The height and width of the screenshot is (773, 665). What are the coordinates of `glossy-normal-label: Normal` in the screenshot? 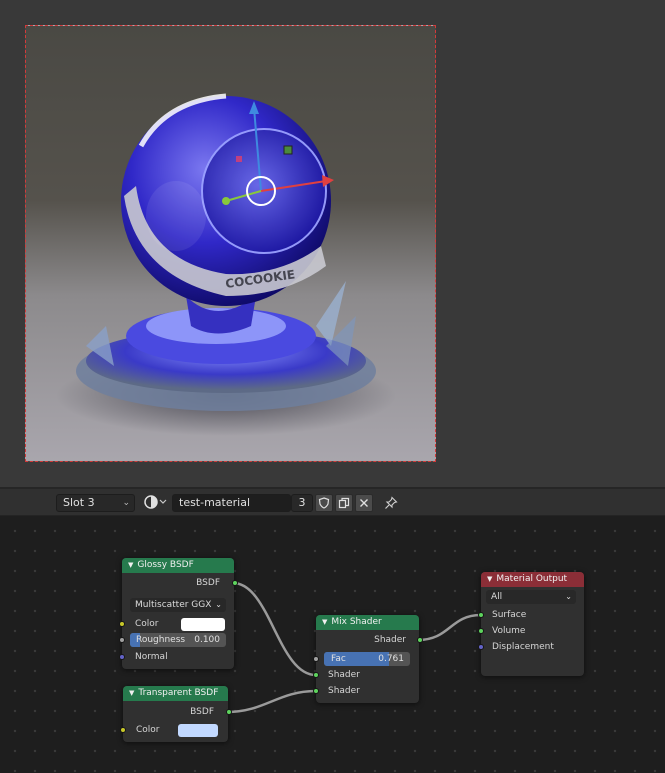 It's located at (151, 657).